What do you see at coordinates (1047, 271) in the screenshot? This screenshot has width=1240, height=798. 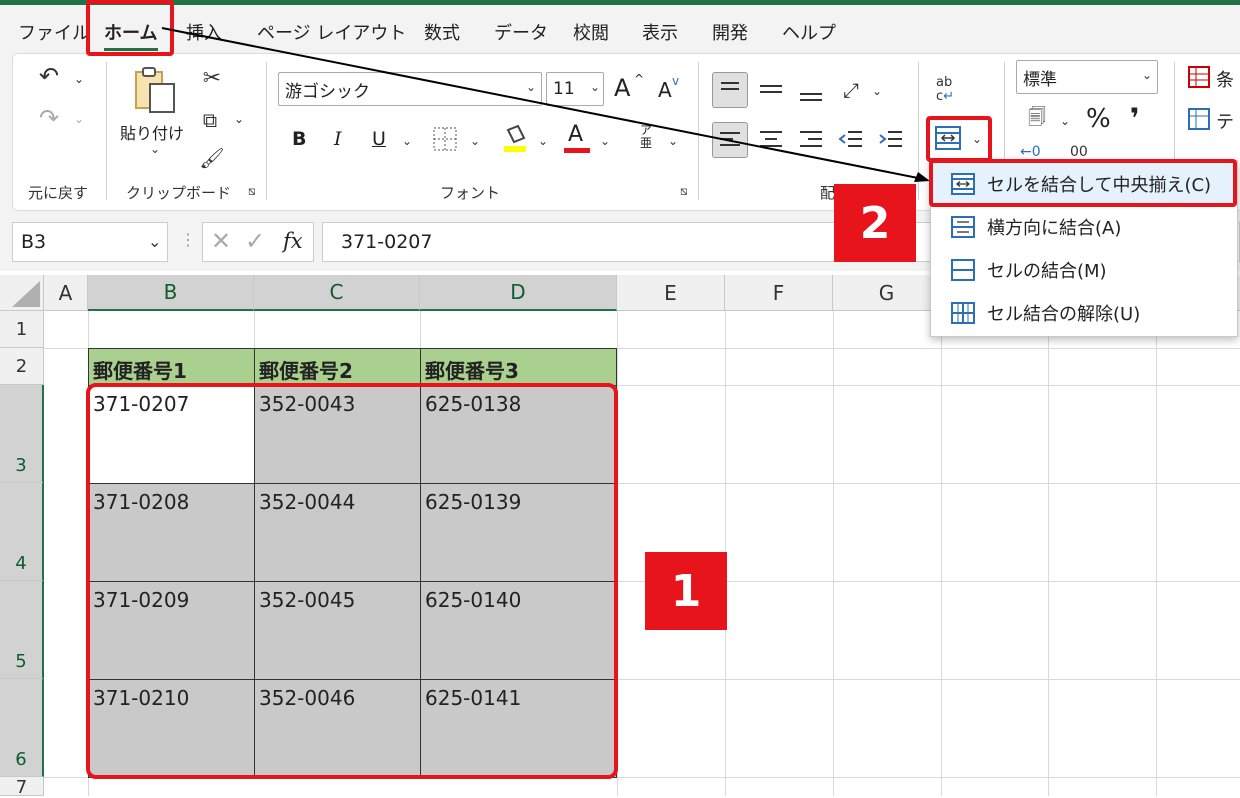 I see `menu-item-label: セルの結合(M)` at bounding box center [1047, 271].